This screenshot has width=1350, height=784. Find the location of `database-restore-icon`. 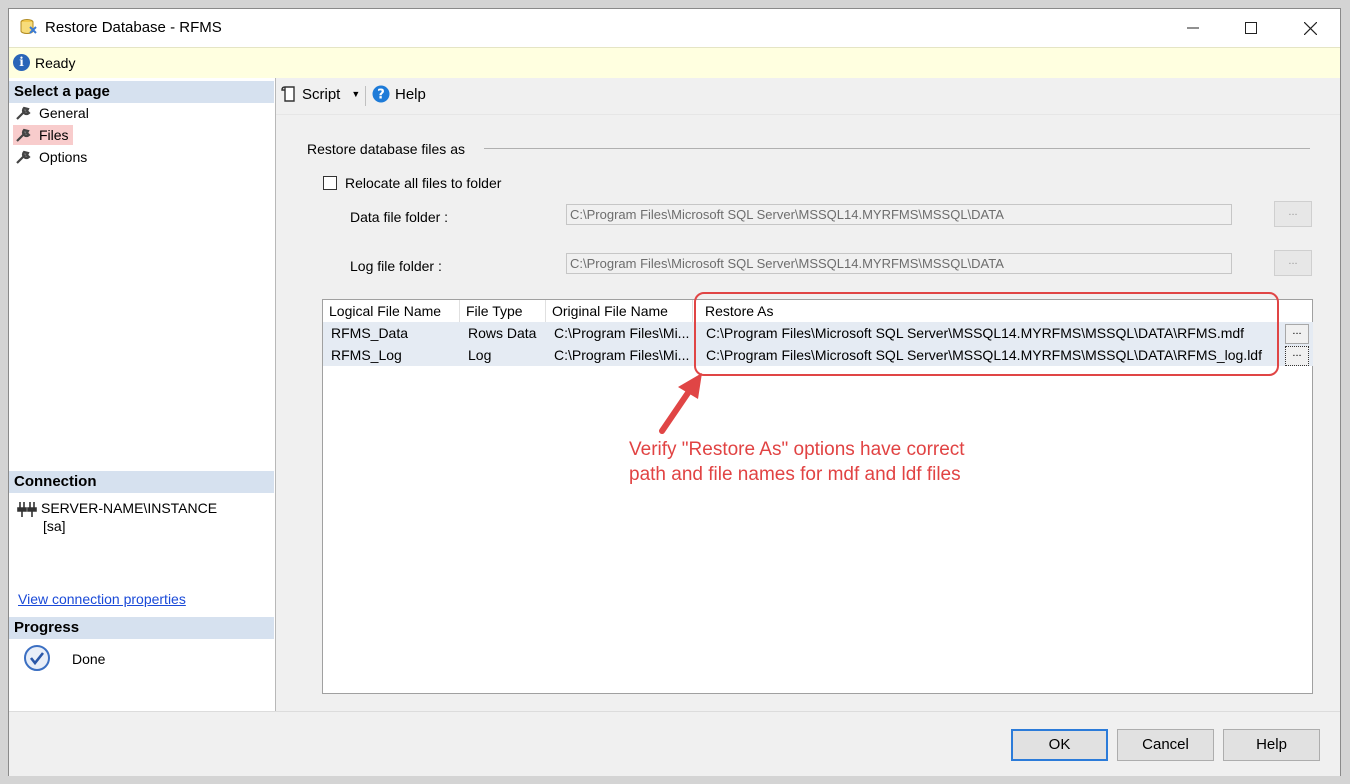

database-restore-icon is located at coordinates (28, 26).